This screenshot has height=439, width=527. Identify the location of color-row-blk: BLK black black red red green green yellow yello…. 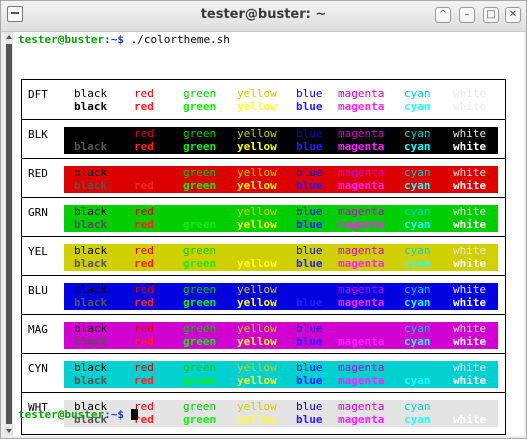
(263, 139).